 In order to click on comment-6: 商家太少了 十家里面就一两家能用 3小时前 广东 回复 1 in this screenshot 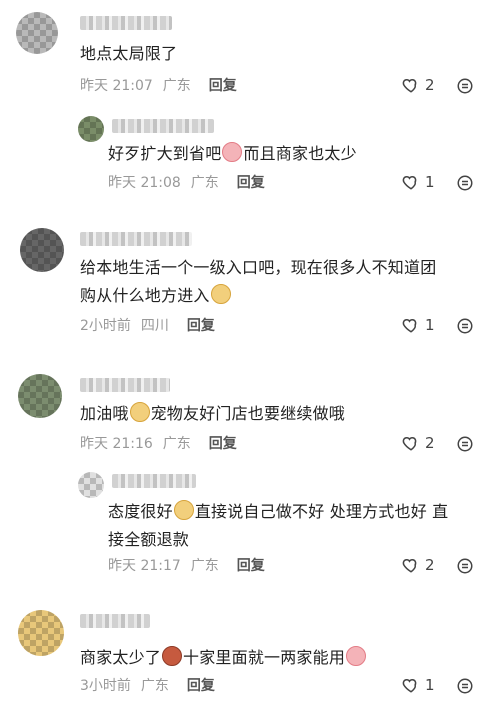, I will do `click(250, 659)`.